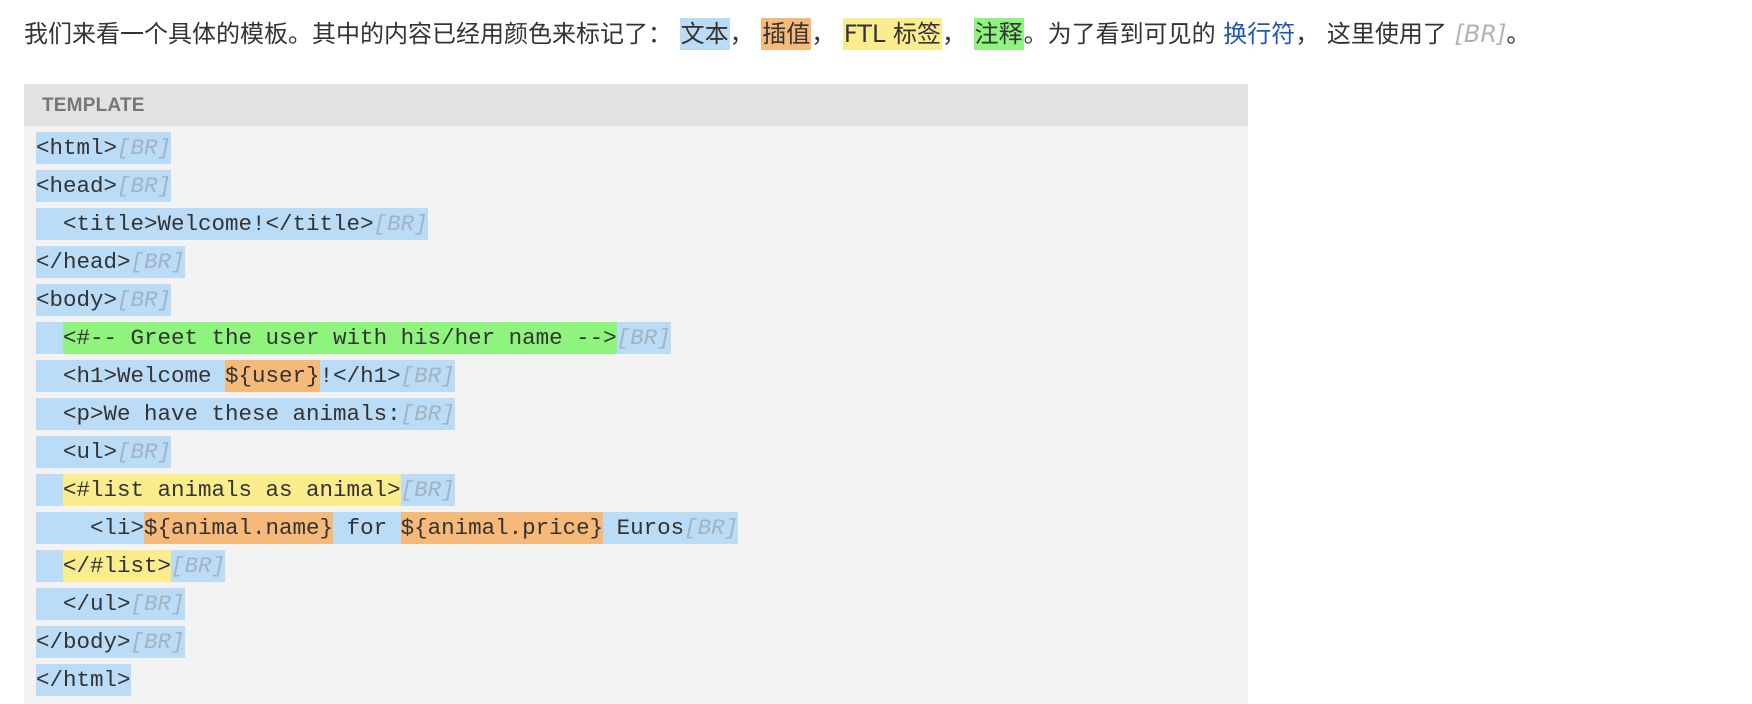  What do you see at coordinates (998, 34) in the screenshot?
I see `legend-comment: 注释` at bounding box center [998, 34].